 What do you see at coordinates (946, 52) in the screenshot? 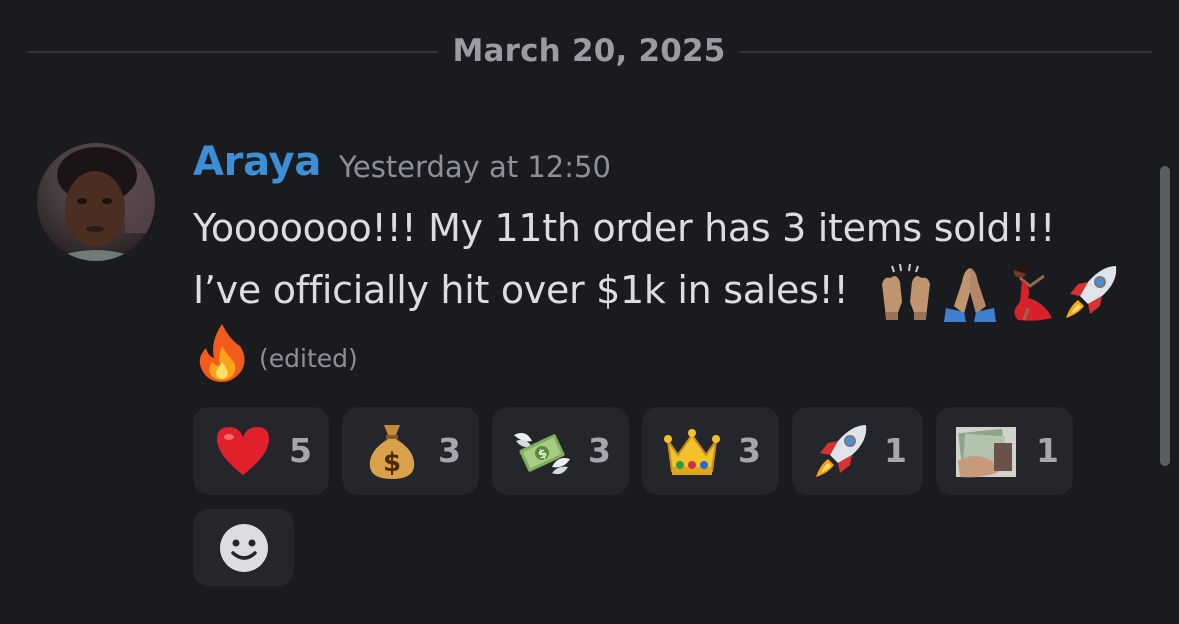
I see `divider-line-right` at bounding box center [946, 52].